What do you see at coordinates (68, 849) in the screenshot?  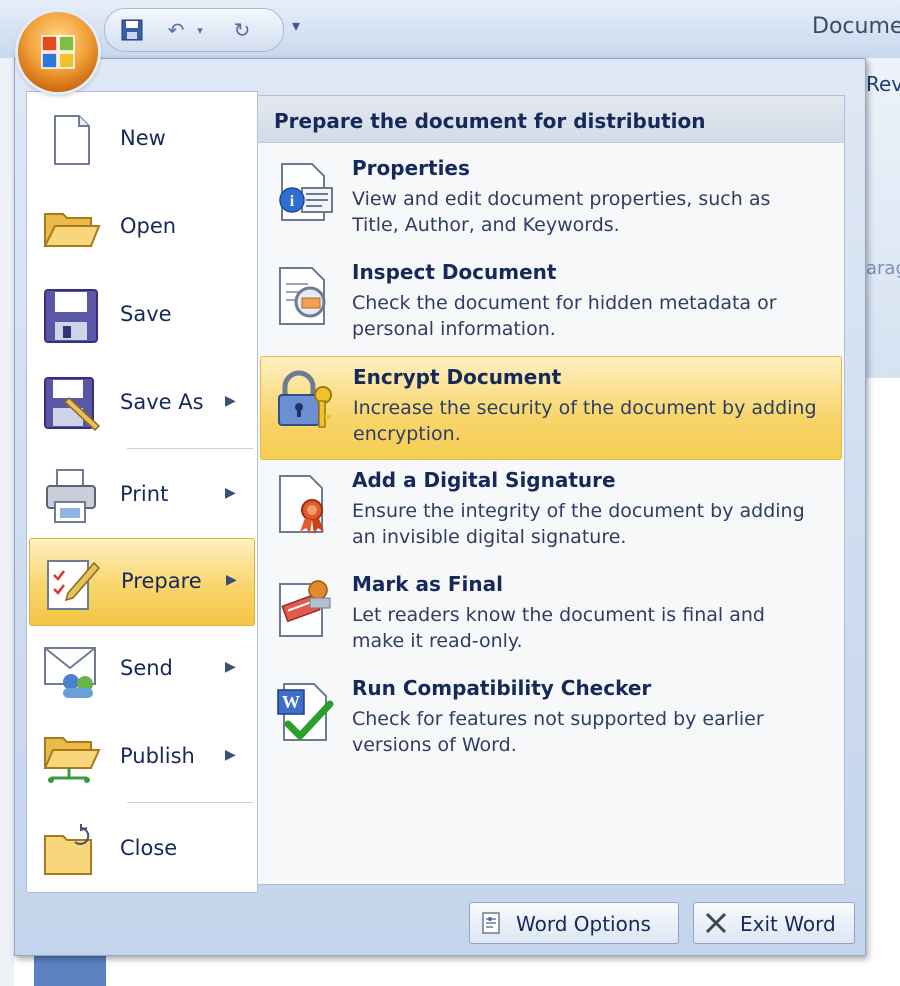 I see `close-folder-icon` at bounding box center [68, 849].